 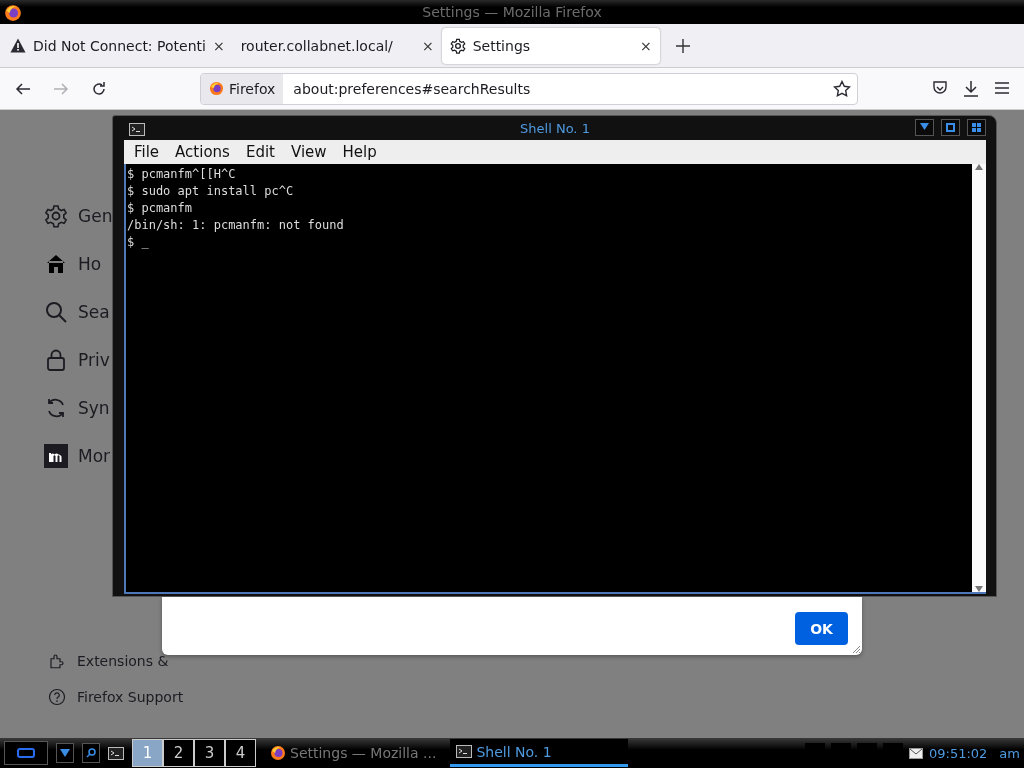 What do you see at coordinates (539, 753) in the screenshot?
I see `taskbar-task: Shell No. 1` at bounding box center [539, 753].